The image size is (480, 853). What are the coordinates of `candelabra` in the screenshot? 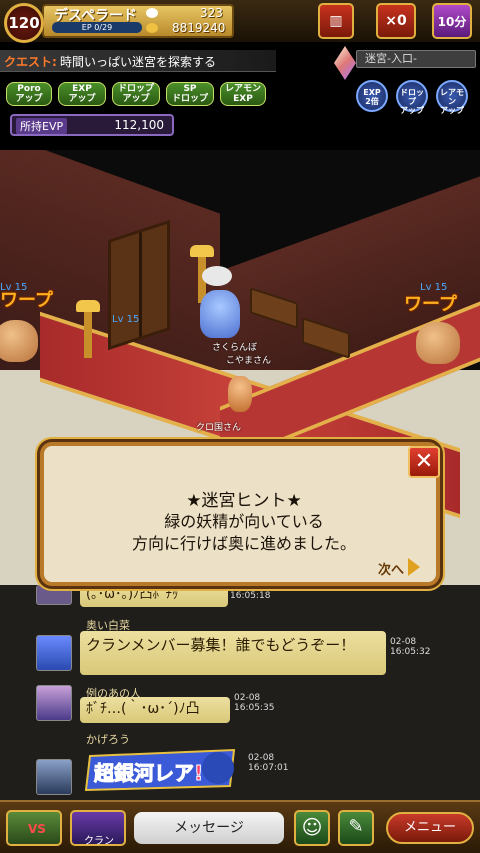 It's located at (88, 329).